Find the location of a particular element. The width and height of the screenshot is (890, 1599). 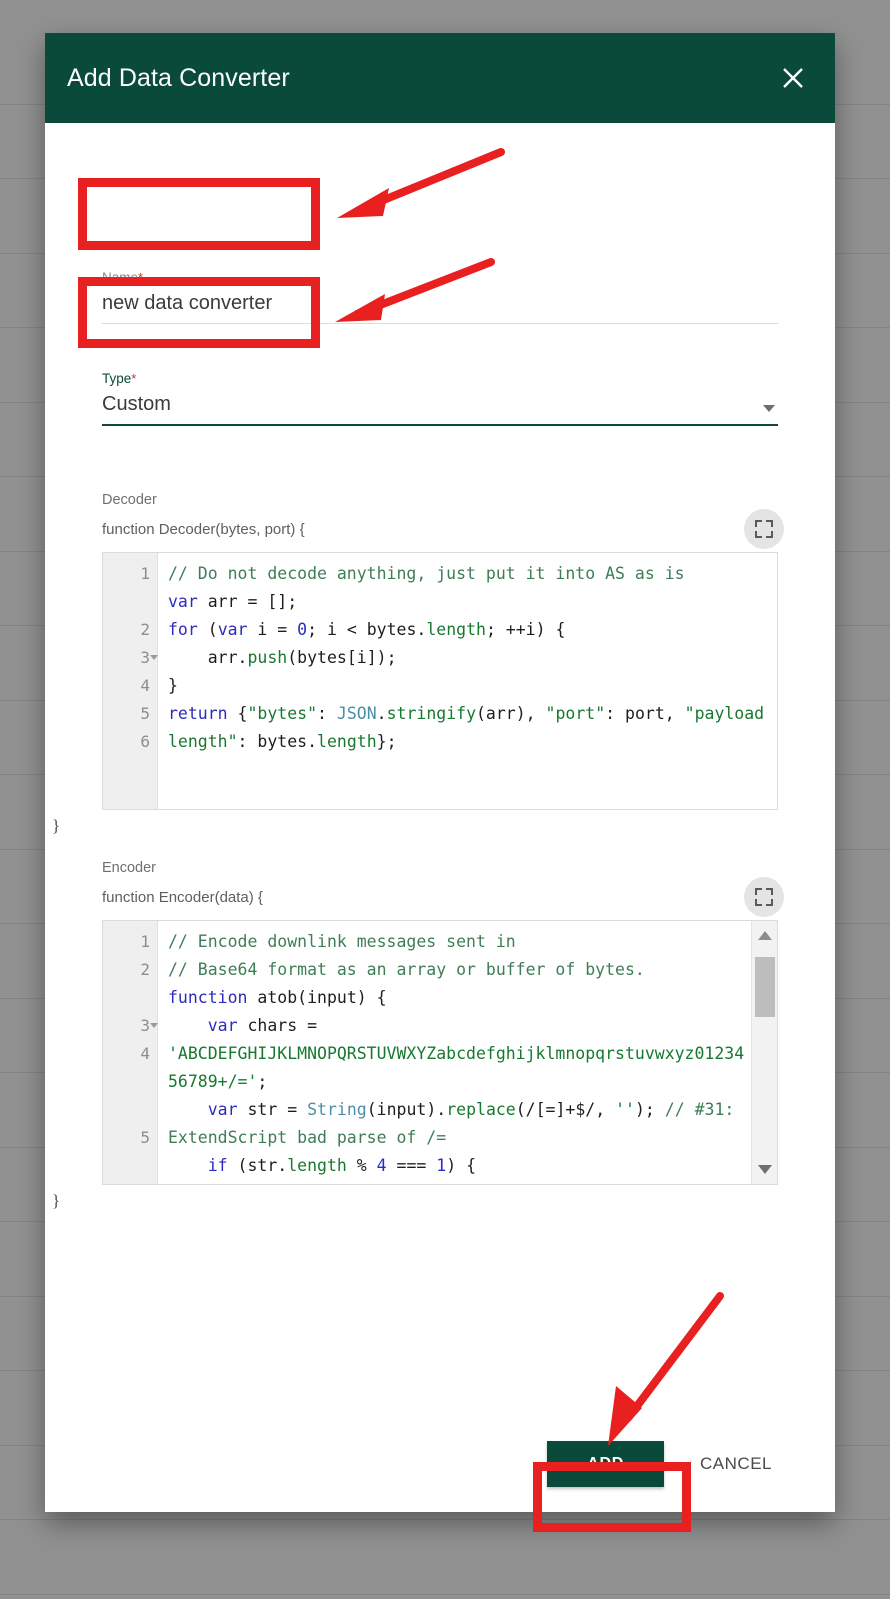

scroll-up-icon is located at coordinates (765, 935).